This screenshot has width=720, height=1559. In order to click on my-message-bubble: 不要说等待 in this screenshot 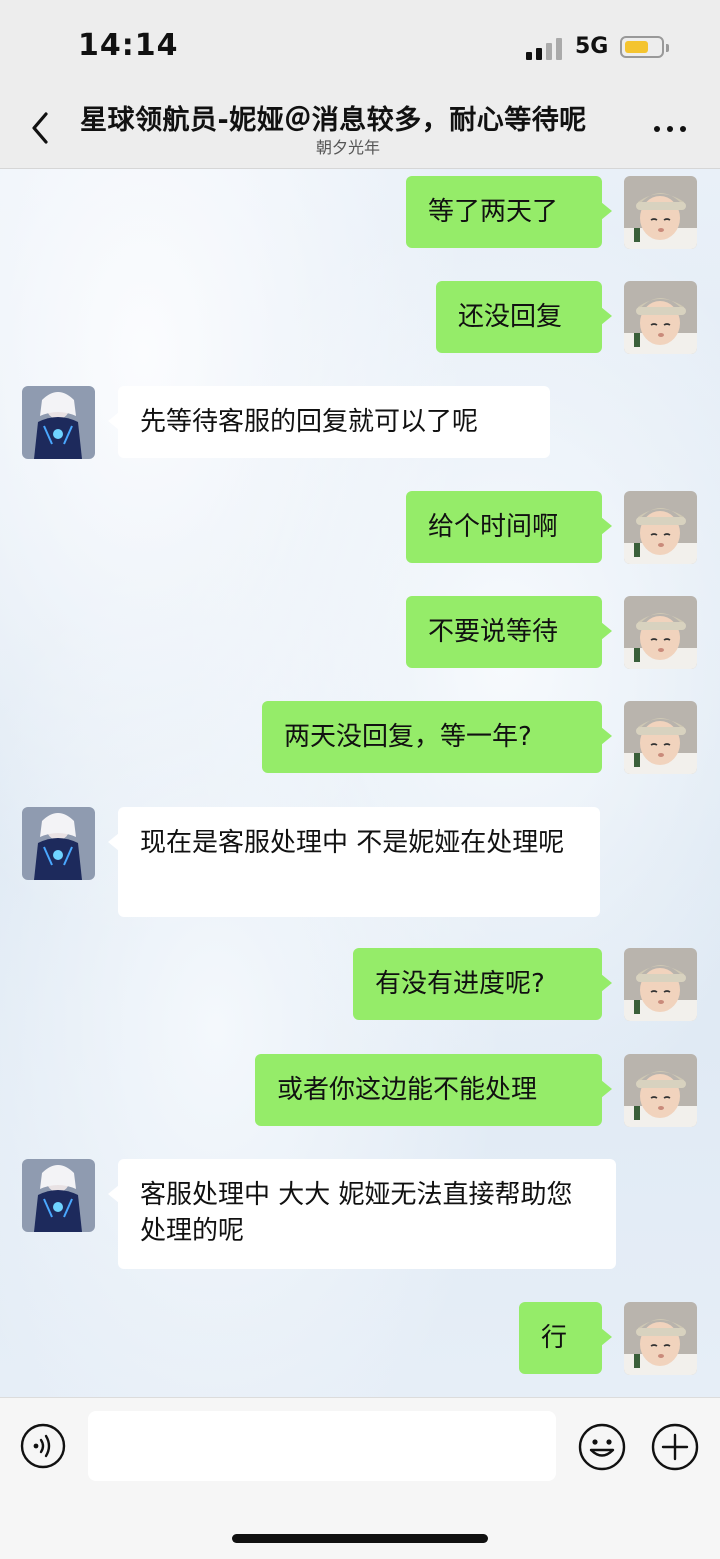, I will do `click(509, 632)`.